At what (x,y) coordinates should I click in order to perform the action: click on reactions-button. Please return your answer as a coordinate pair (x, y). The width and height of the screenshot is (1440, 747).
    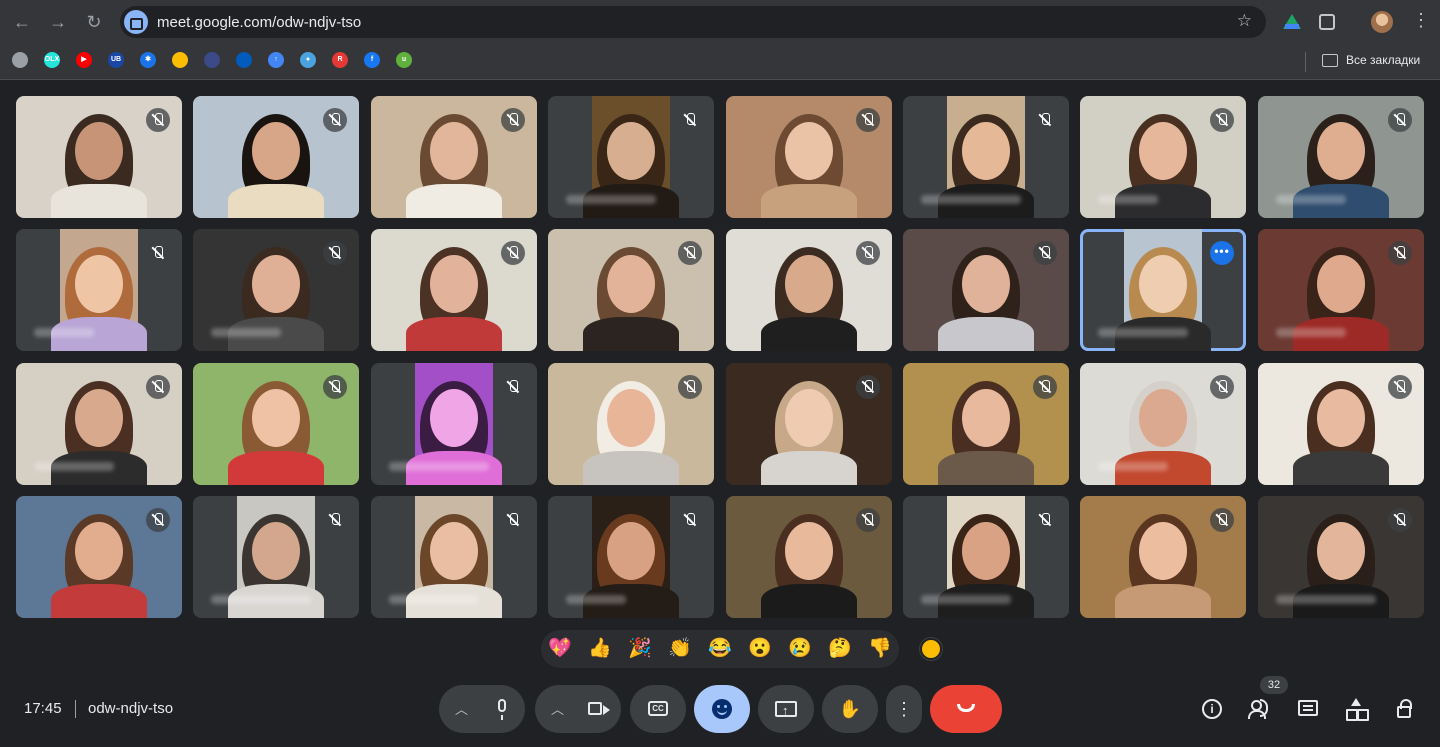
    Looking at the image, I should click on (722, 709).